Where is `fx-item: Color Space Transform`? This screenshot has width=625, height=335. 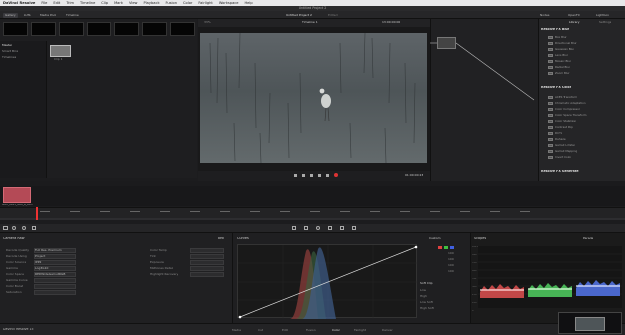 fx-item: Color Space Transform is located at coordinates (567, 115).